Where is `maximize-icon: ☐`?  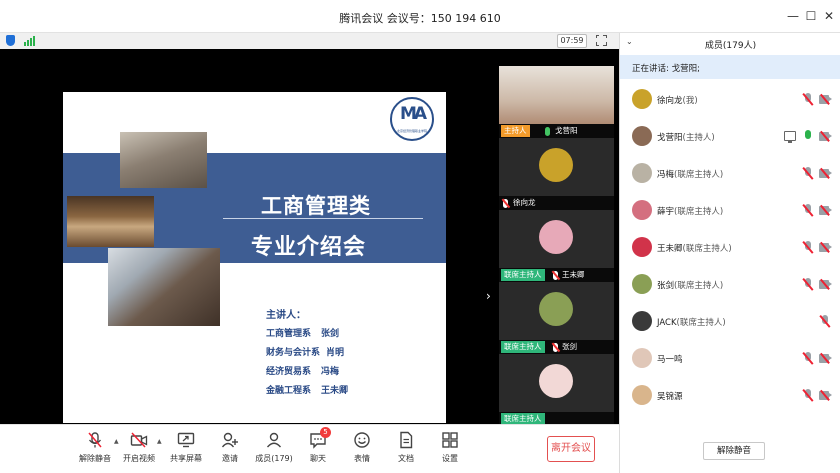
maximize-icon: ☐ is located at coordinates (811, 16).